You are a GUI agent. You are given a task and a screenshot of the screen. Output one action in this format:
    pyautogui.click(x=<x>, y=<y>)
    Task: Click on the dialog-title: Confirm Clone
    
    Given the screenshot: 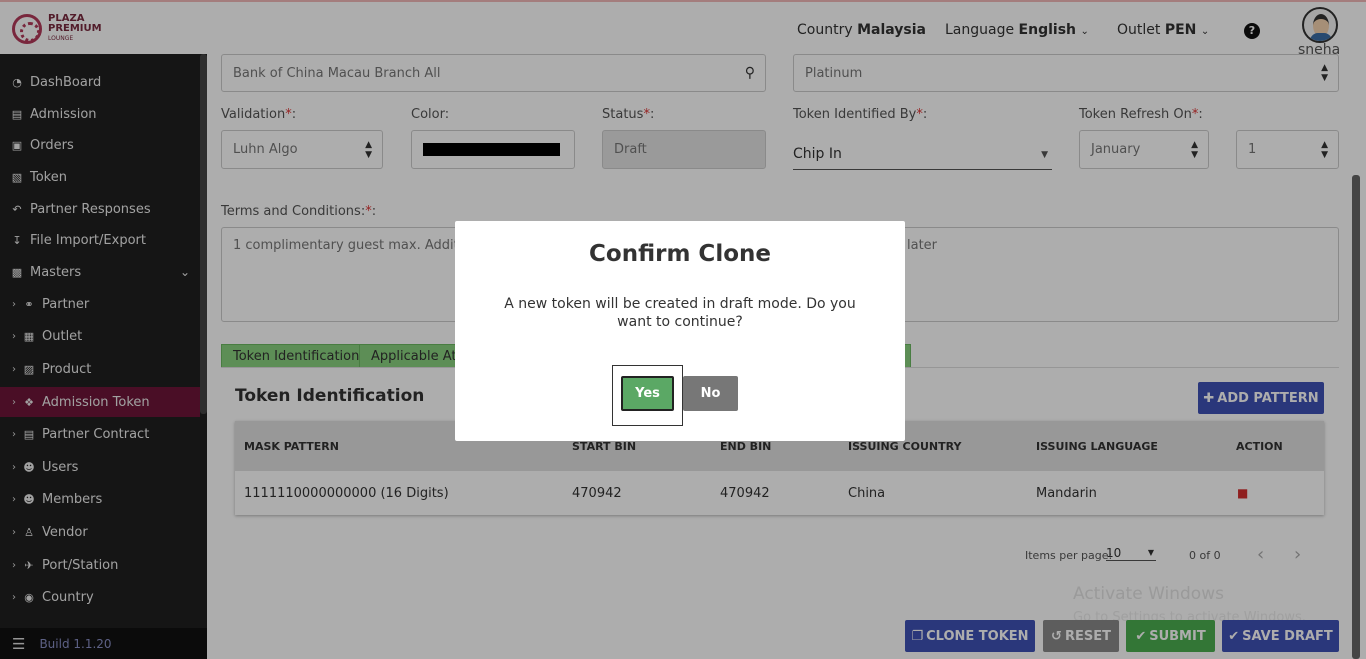 What is the action you would take?
    pyautogui.click(x=680, y=254)
    